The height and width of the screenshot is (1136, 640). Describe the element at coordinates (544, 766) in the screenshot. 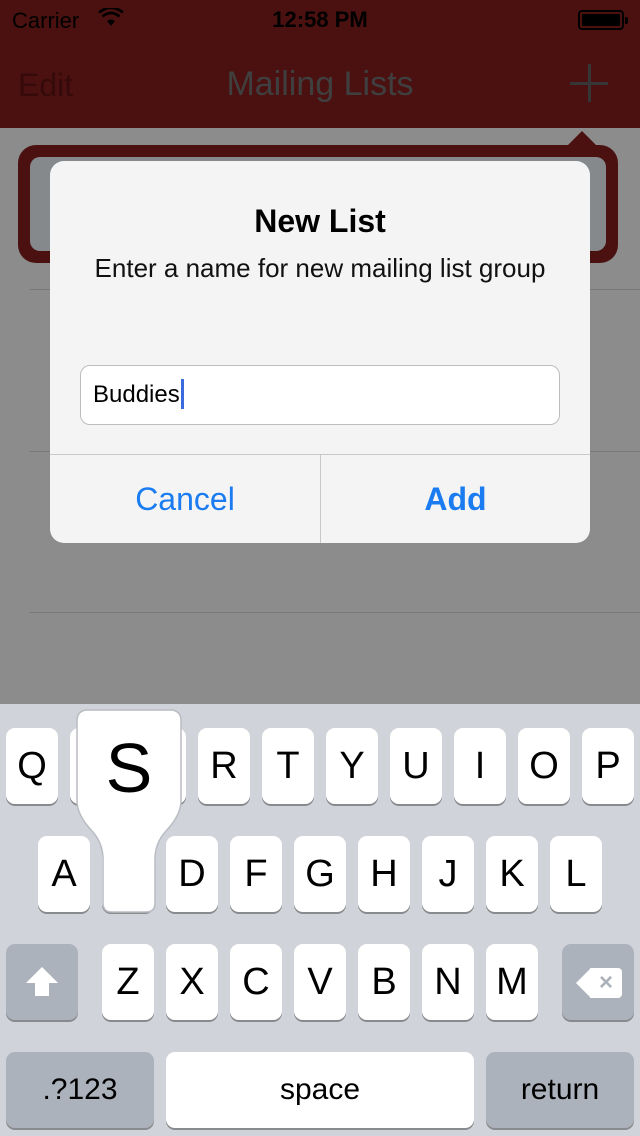

I see `key-o: O` at that location.